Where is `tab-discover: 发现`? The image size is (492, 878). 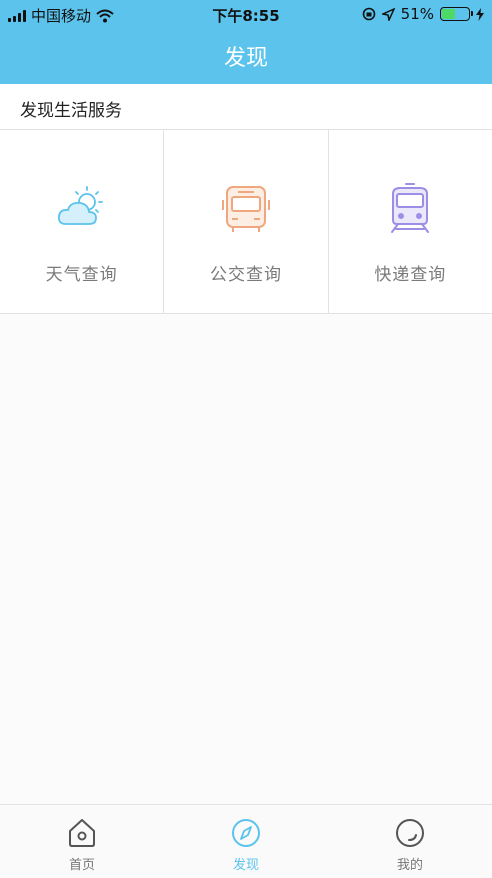 tab-discover: 发现 is located at coordinates (246, 841).